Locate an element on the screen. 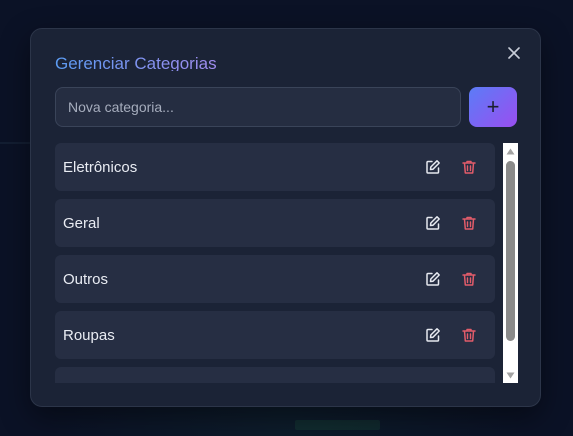 Image resolution: width=573 pixels, height=436 pixels. new-category-input is located at coordinates (258, 107).